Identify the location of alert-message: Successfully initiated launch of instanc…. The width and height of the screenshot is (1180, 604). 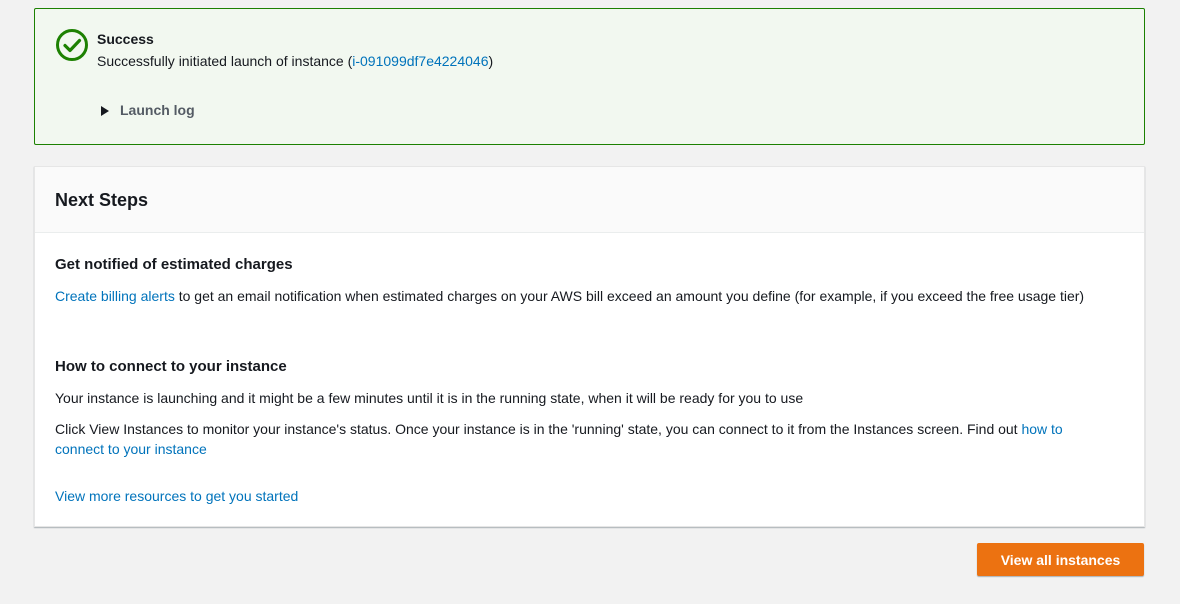
(295, 61).